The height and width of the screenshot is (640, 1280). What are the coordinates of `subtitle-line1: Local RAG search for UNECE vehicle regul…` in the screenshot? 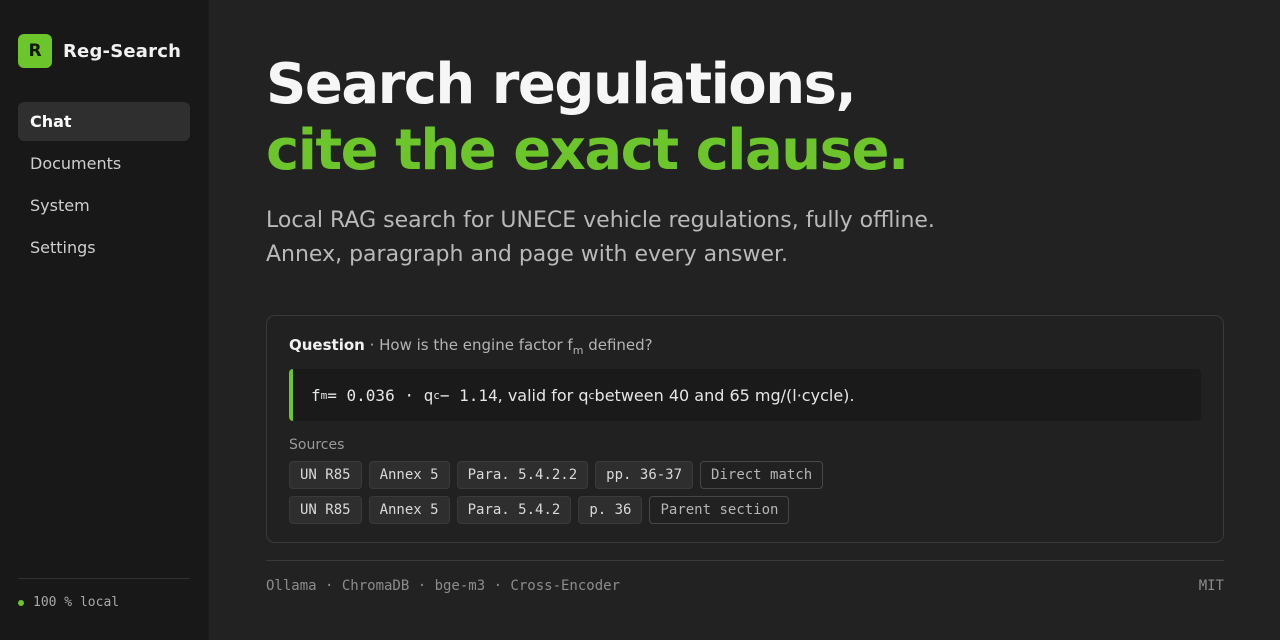 It's located at (600, 220).